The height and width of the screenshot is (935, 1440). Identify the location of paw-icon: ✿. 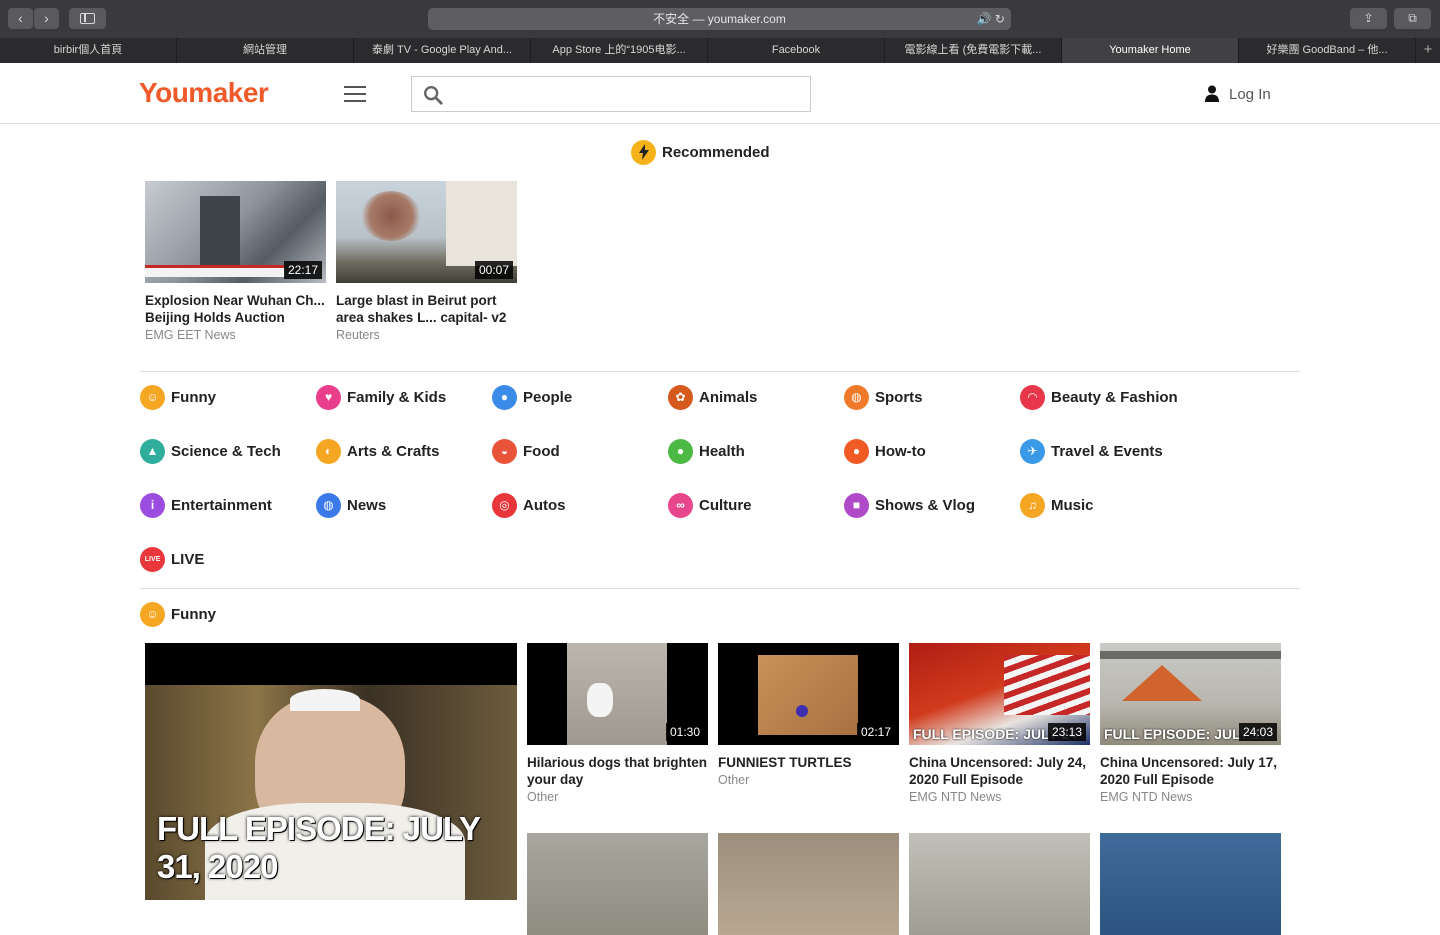
(680, 397).